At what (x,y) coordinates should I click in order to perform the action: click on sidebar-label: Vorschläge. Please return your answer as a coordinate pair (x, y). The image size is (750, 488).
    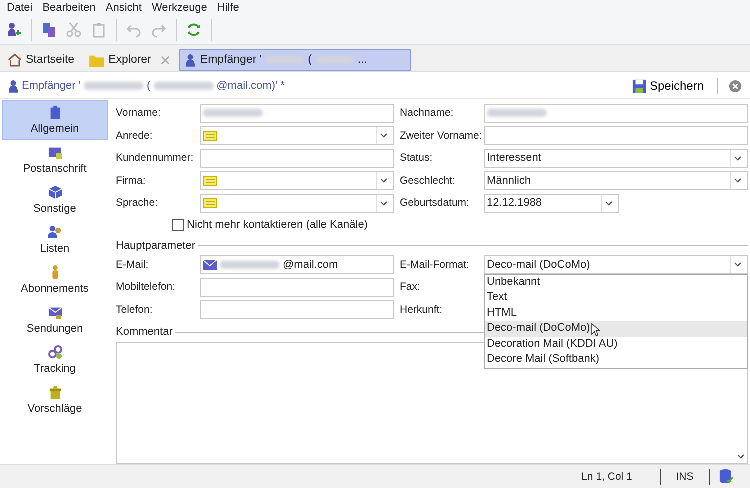
    Looking at the image, I should click on (55, 409).